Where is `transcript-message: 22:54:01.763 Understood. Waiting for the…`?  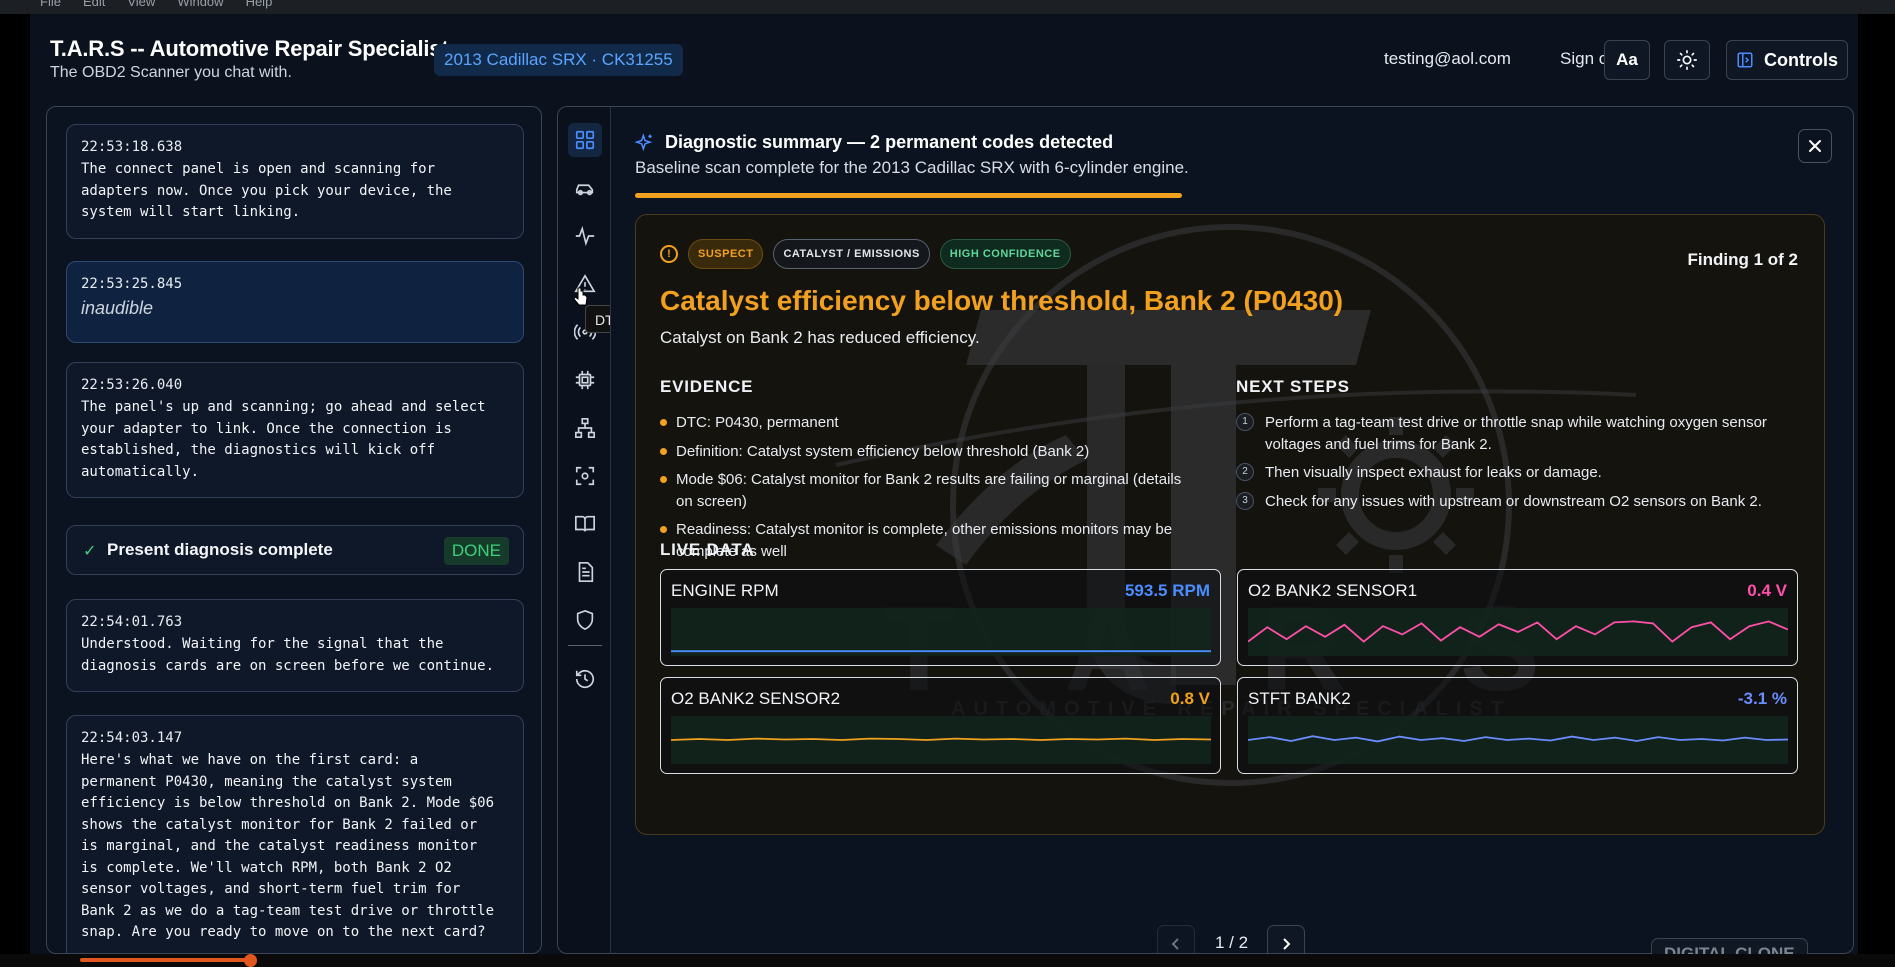 transcript-message: 22:54:01.763 Understood. Waiting for the… is located at coordinates (295, 645).